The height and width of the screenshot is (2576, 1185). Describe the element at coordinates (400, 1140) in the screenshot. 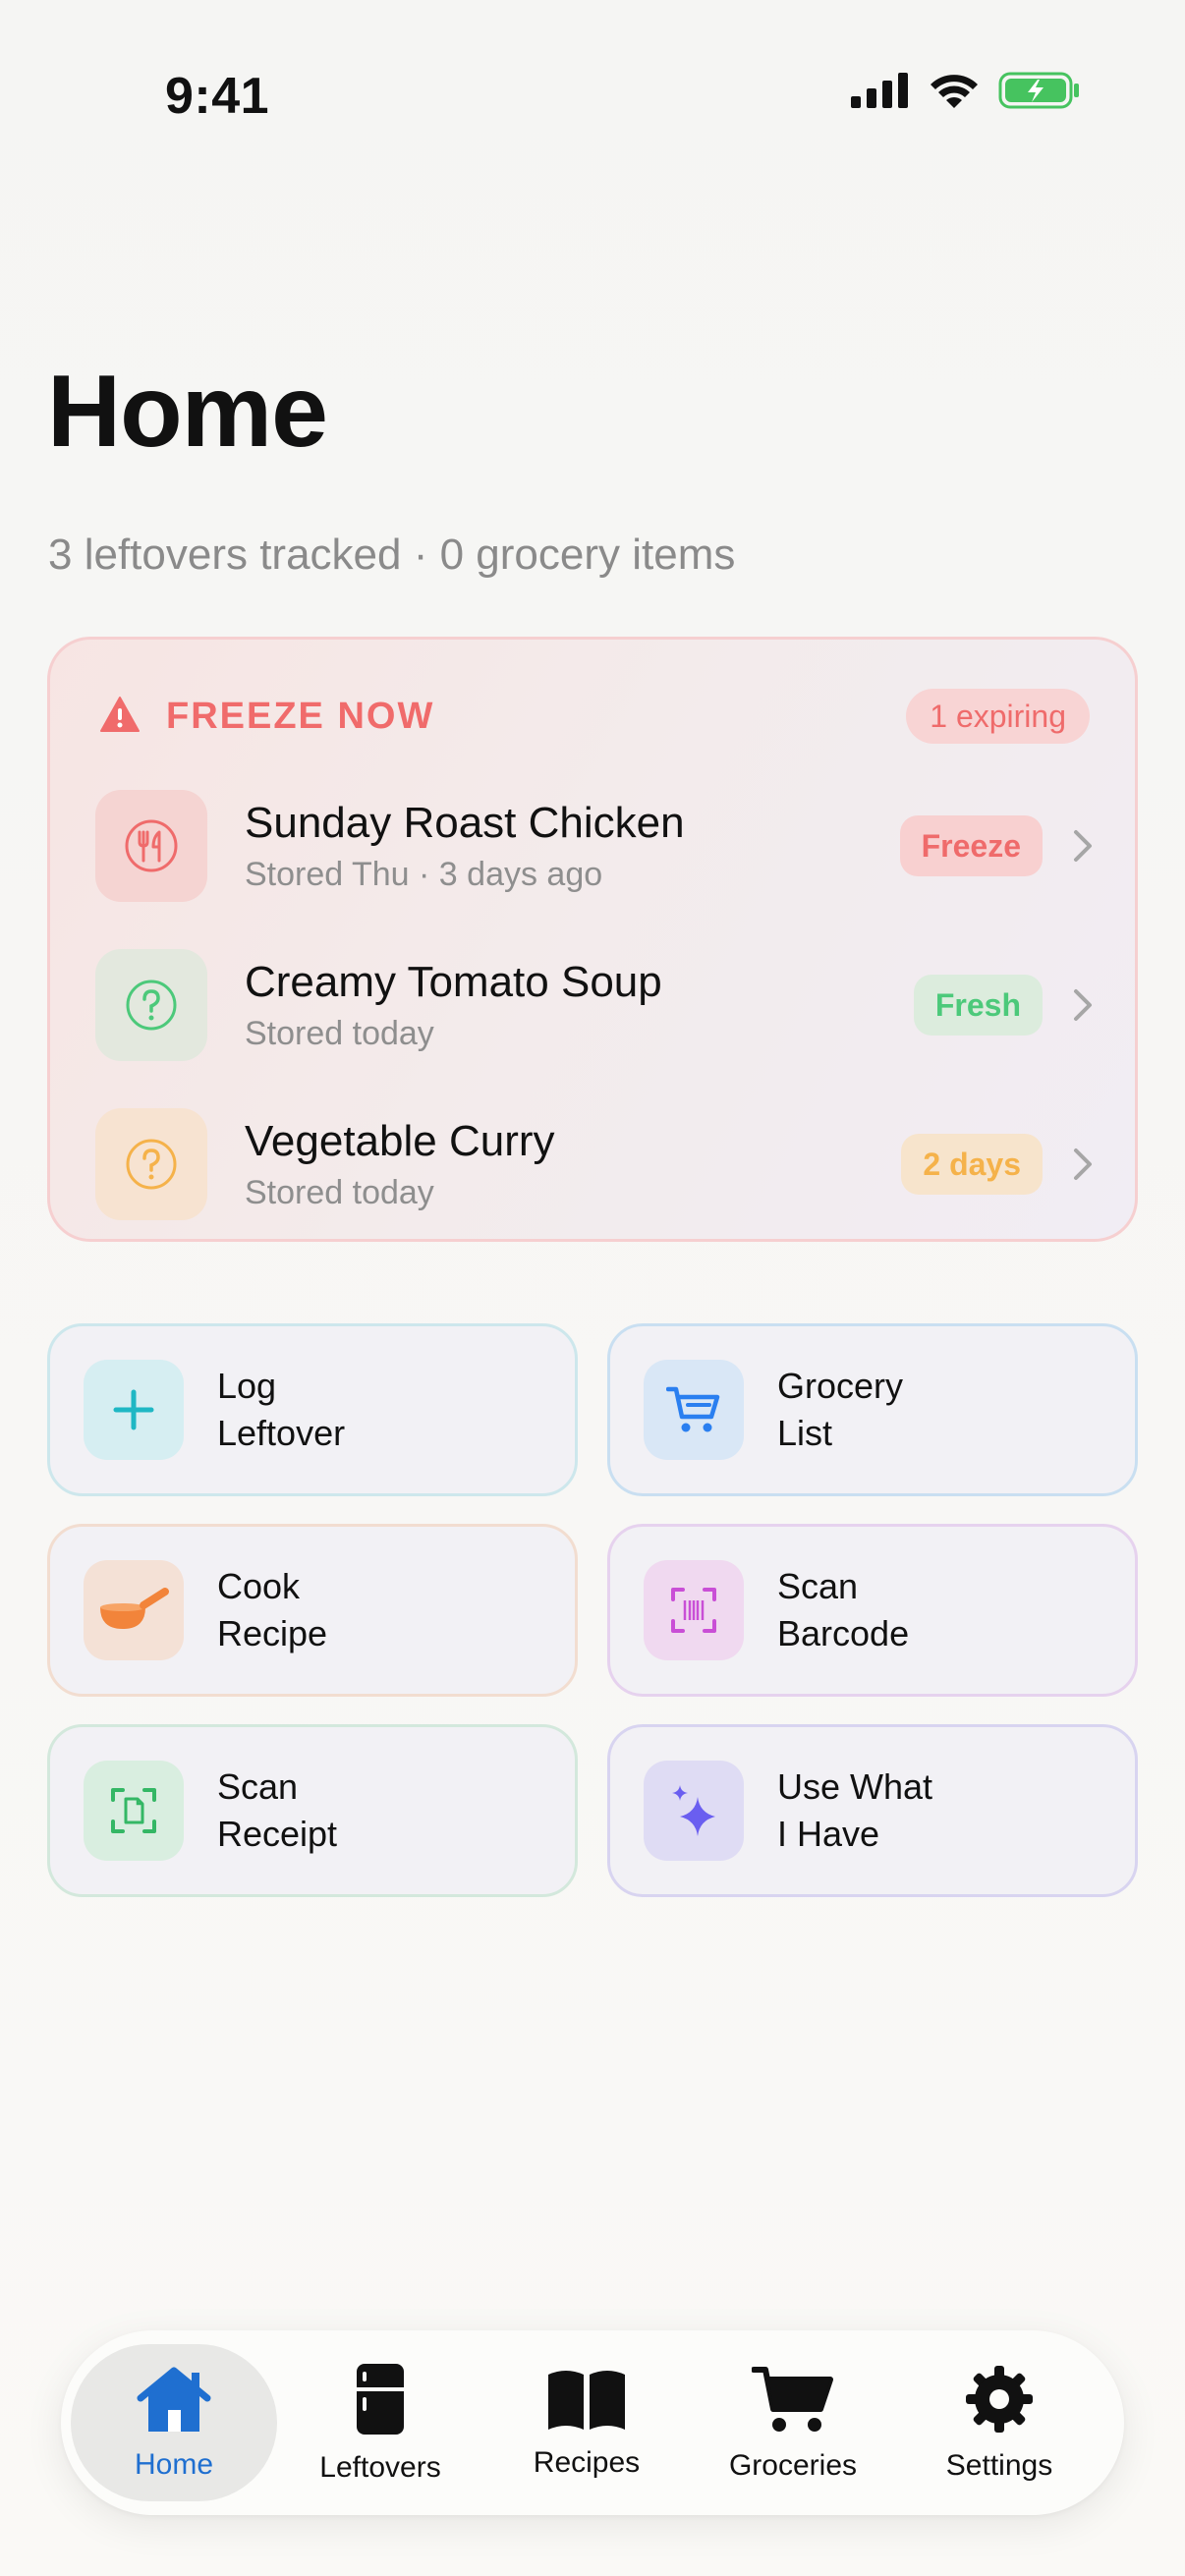

I see `leftover-name: Vegetable Curry` at that location.